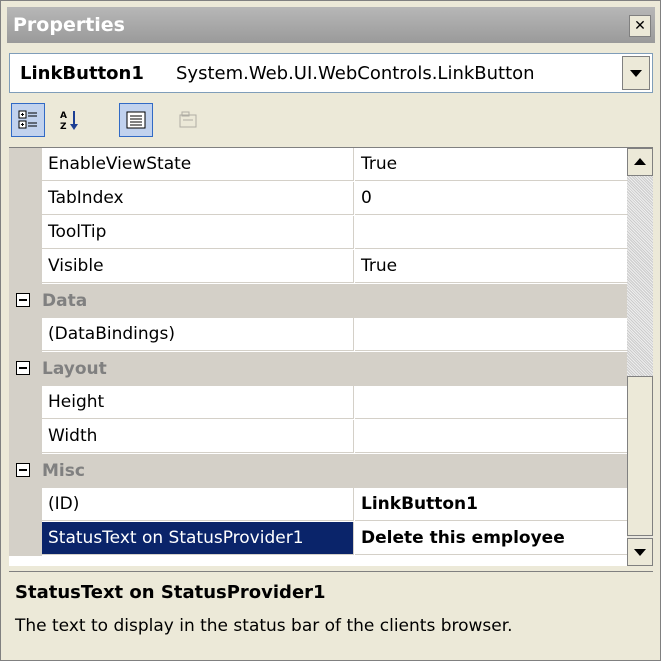 Image resolution: width=661 pixels, height=661 pixels. I want to click on properties-icon, so click(136, 120).